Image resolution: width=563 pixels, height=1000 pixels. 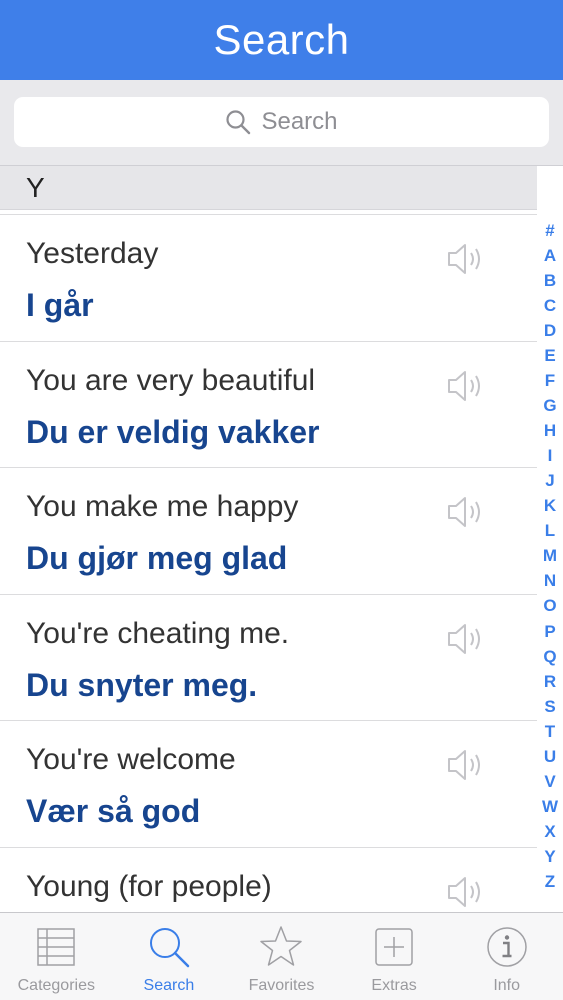 I want to click on search-input: Search, so click(x=281, y=122).